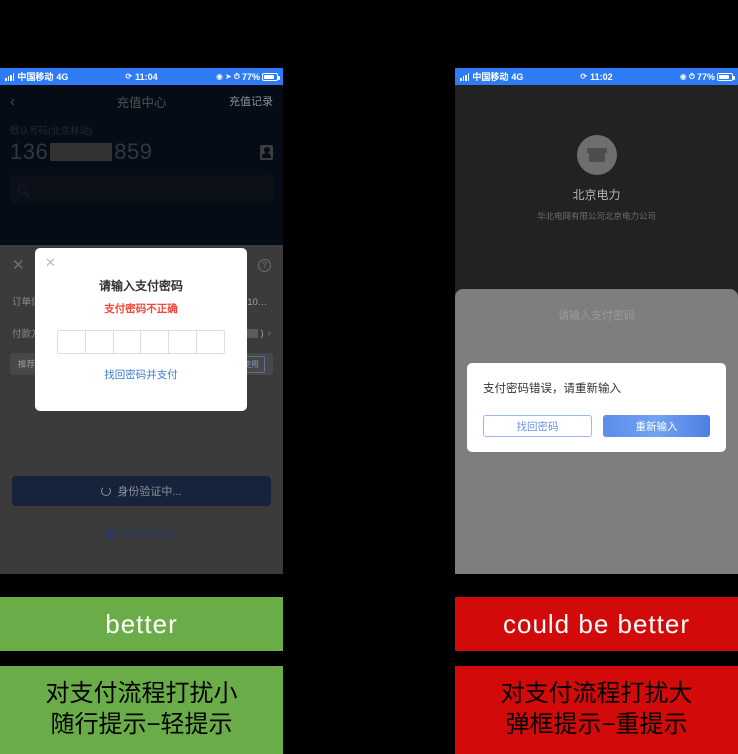 This screenshot has height=754, width=738. Describe the element at coordinates (141, 710) in the screenshot. I see `note-good: 对支付流程打扰小 随行提示−轻提示` at that location.